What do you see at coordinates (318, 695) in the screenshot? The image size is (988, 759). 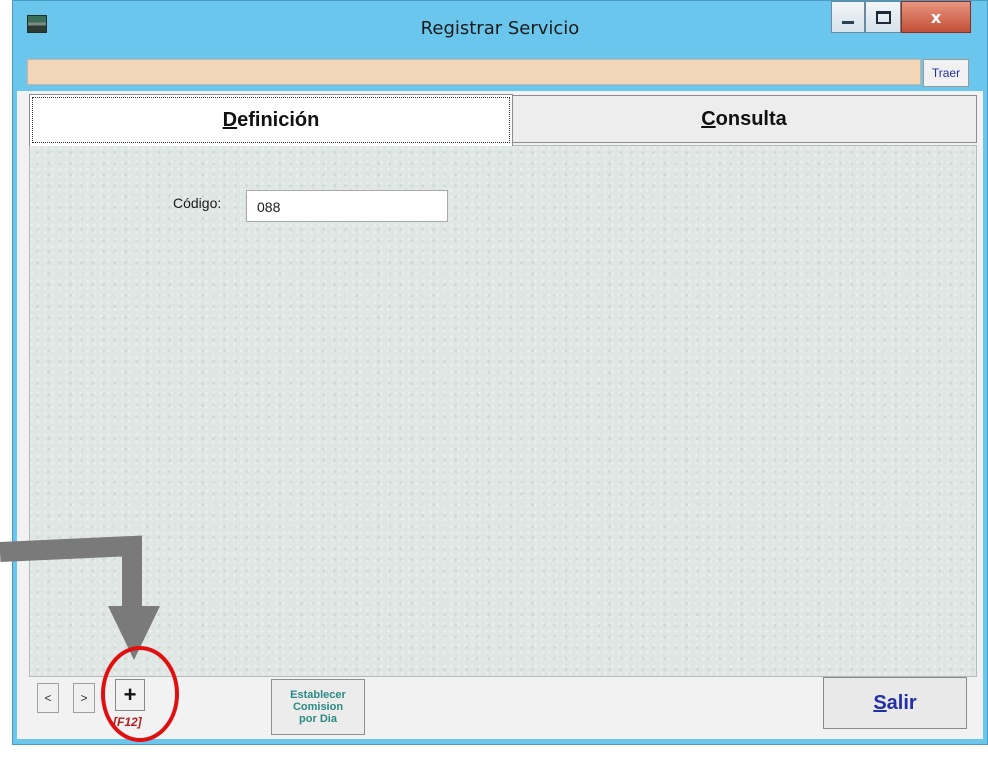 I see `comision-line-1: Establecer` at bounding box center [318, 695].